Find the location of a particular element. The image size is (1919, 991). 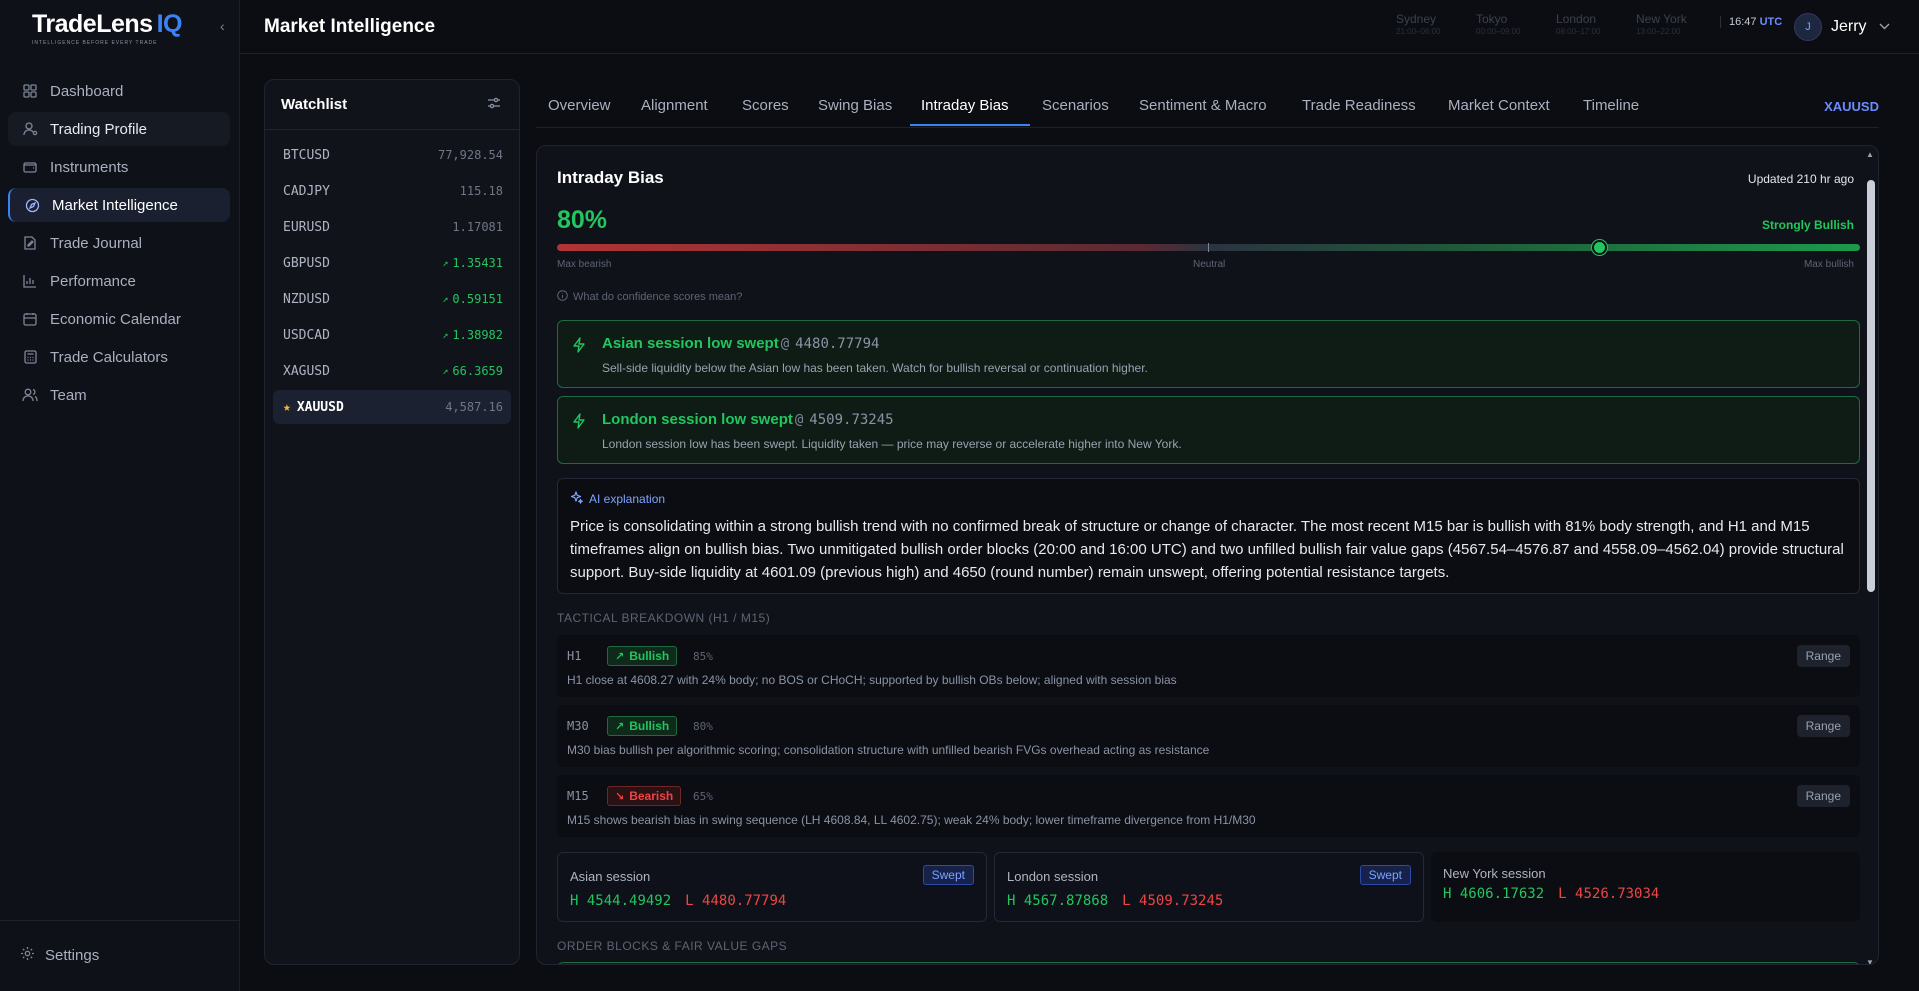

sidebar-item-trade-calculators: Trade Calculators is located at coordinates (119, 357).